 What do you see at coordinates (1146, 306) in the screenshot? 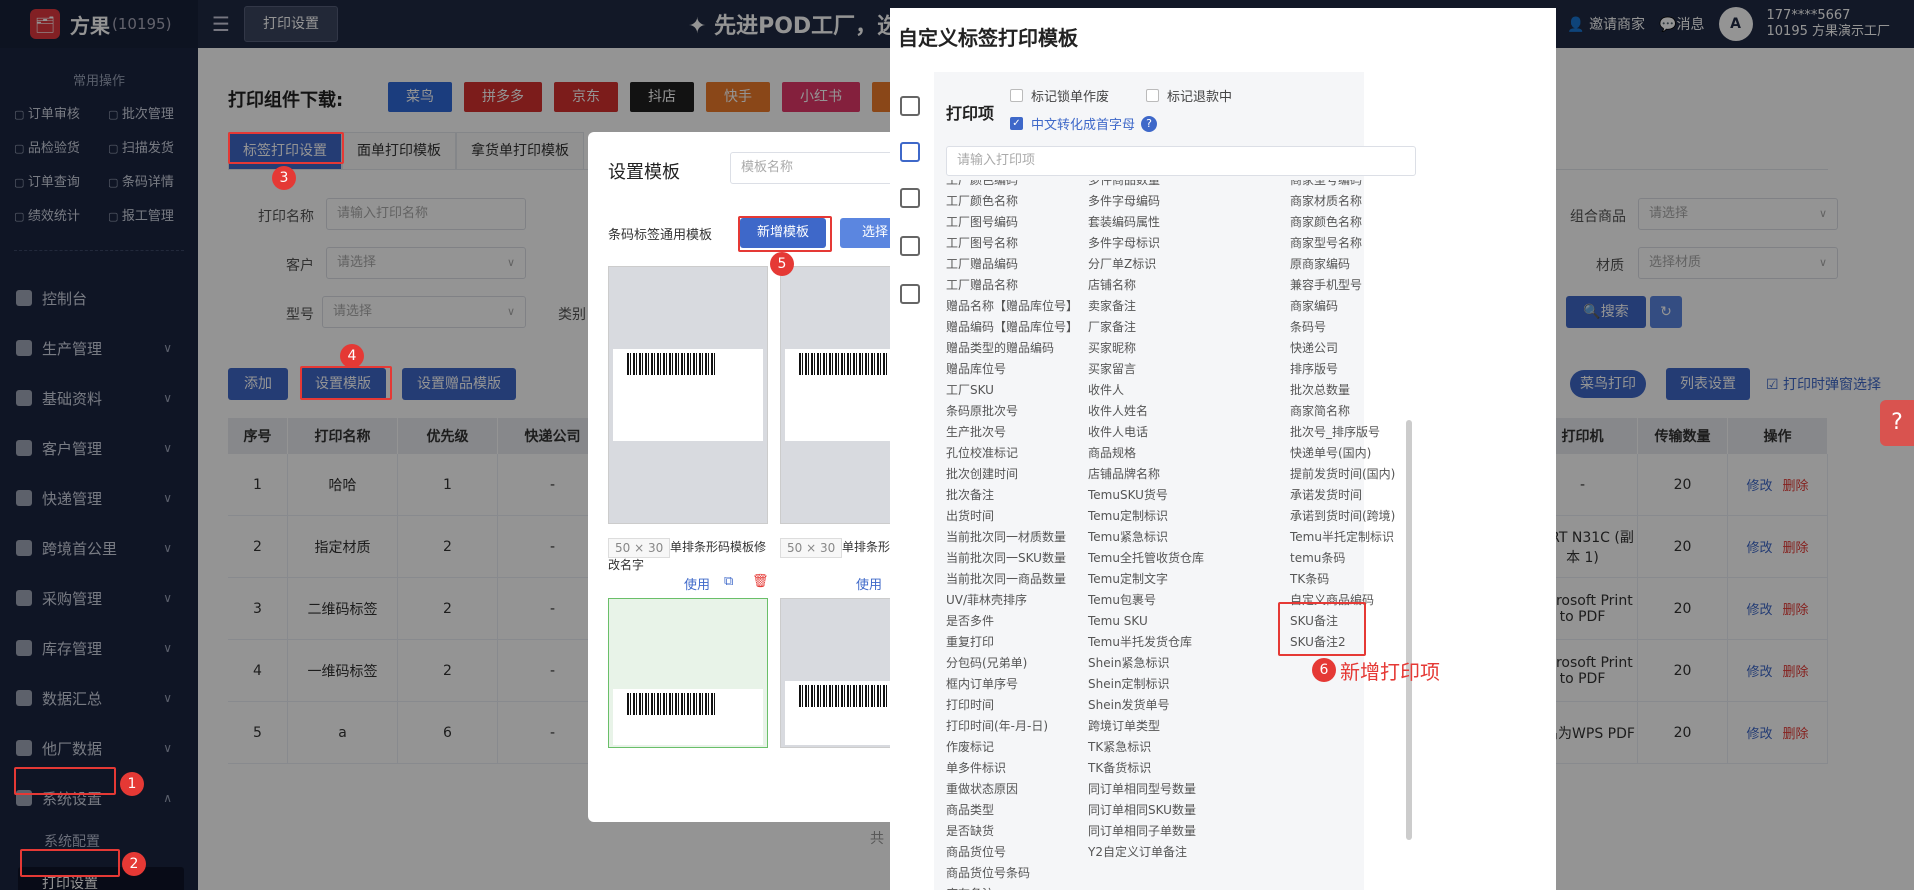
I see `print-item: 卖家备注` at bounding box center [1146, 306].